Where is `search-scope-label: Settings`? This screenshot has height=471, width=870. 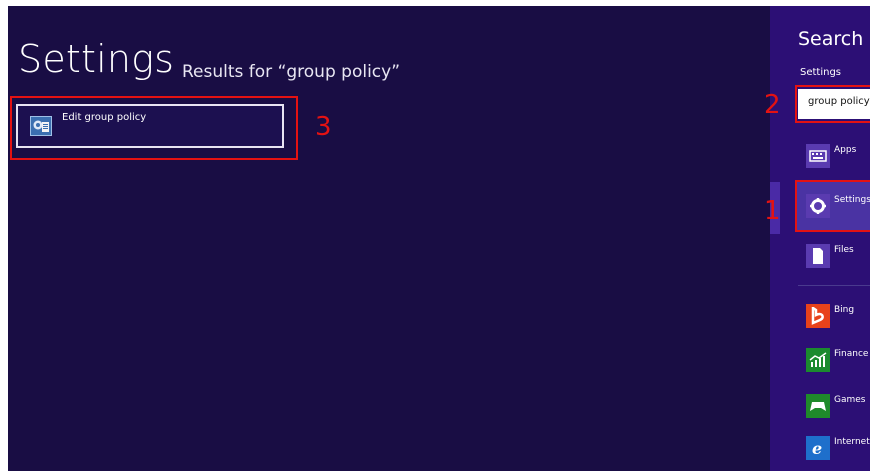 search-scope-label: Settings is located at coordinates (821, 72).